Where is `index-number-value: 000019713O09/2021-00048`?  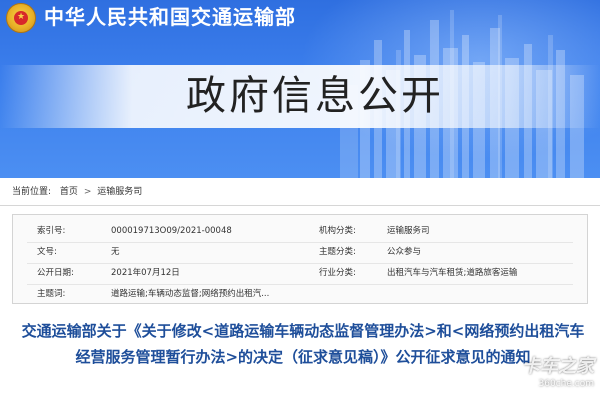 index-number-value: 000019713O09/2021-00048 is located at coordinates (171, 231).